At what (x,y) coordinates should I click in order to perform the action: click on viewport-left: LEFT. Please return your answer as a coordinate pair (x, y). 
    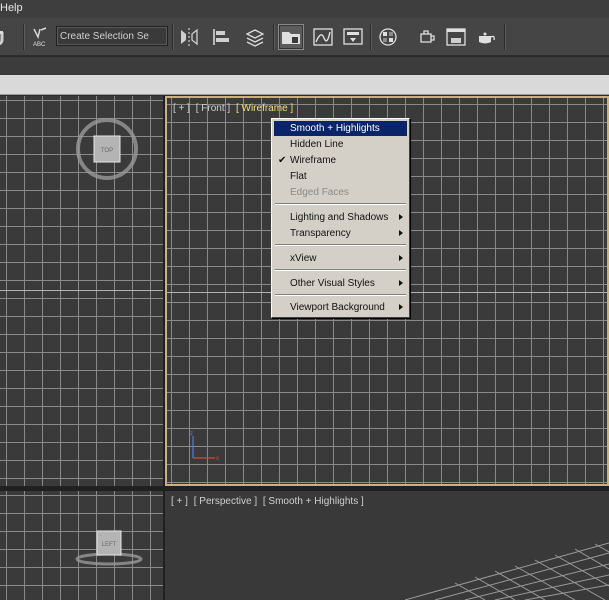
    Looking at the image, I should click on (81, 545).